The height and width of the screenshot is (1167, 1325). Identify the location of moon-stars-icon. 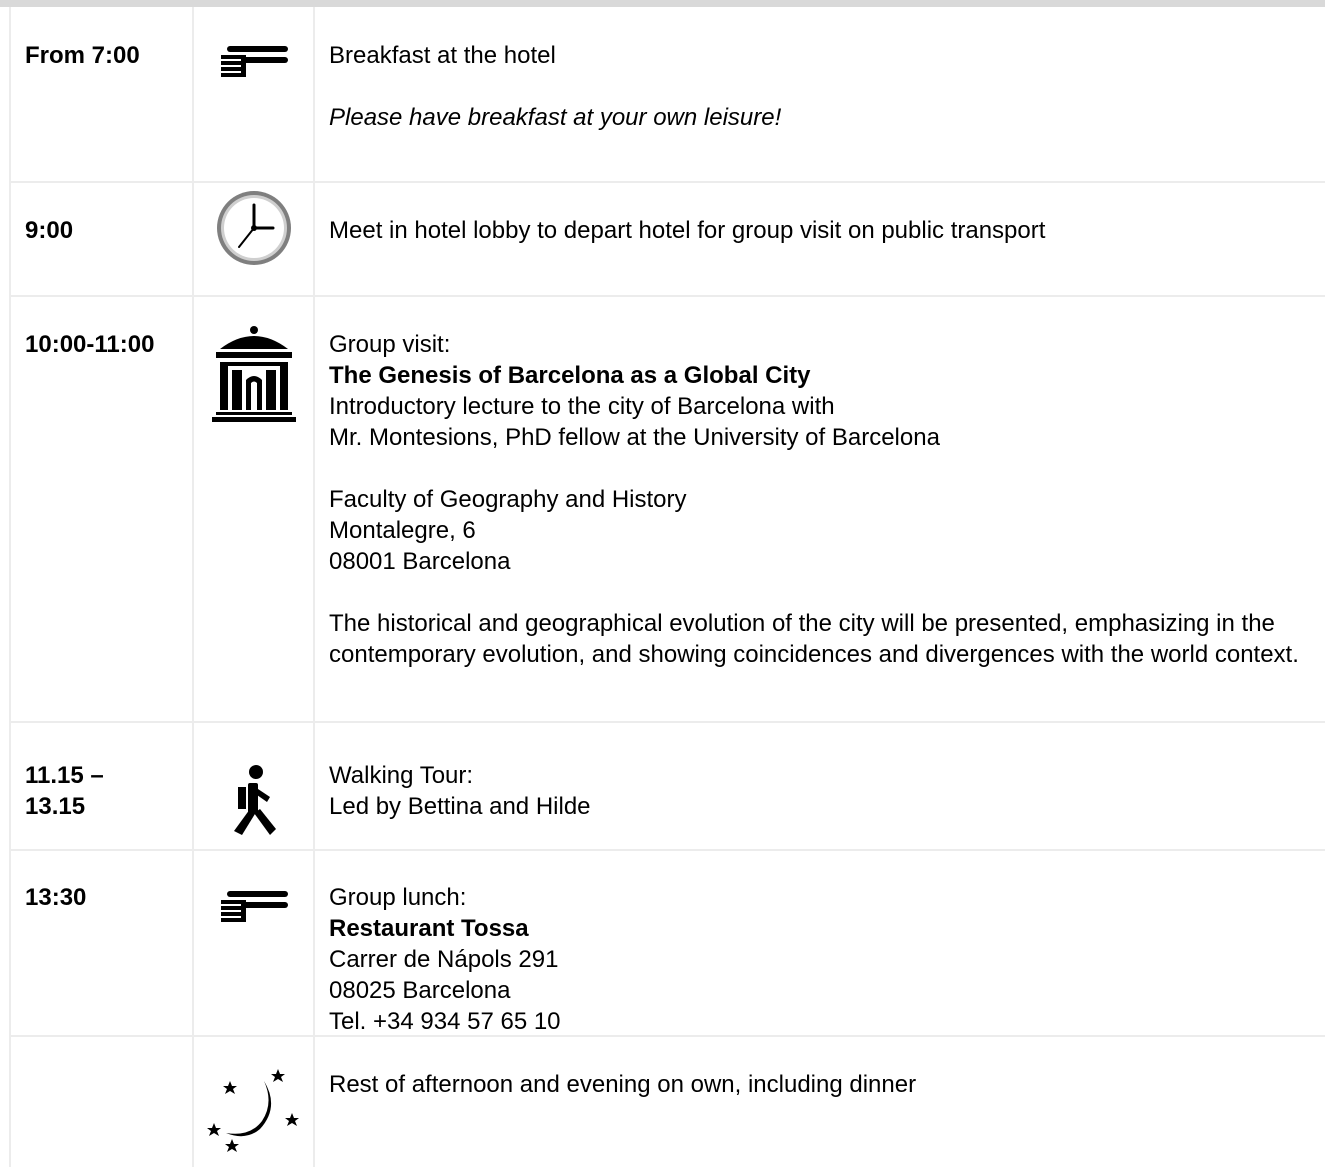
(254, 1117).